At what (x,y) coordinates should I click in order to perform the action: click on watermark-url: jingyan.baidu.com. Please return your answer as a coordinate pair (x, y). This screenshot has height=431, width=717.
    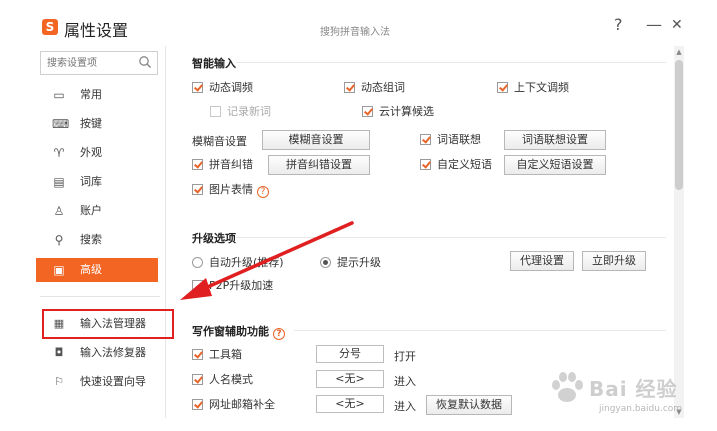
    Looking at the image, I should click on (641, 409).